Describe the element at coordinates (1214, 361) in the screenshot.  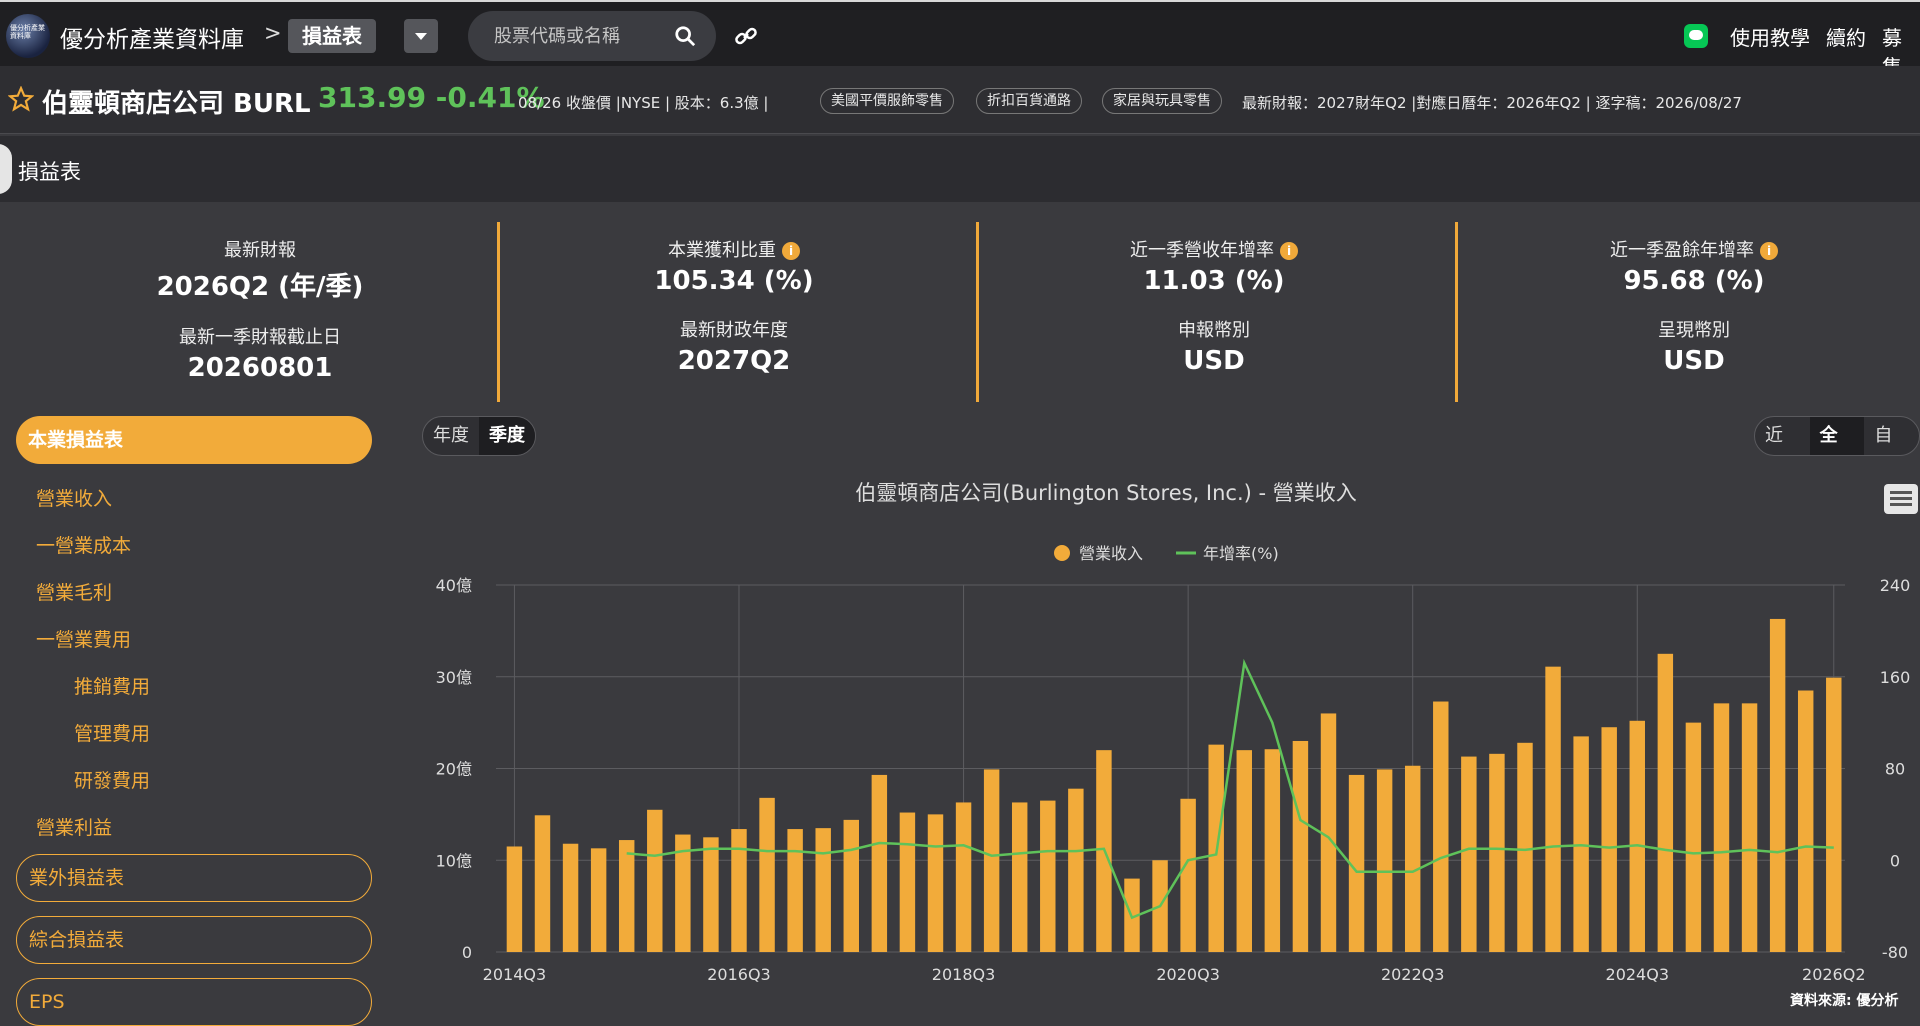
I see `stat-value: USD` at that location.